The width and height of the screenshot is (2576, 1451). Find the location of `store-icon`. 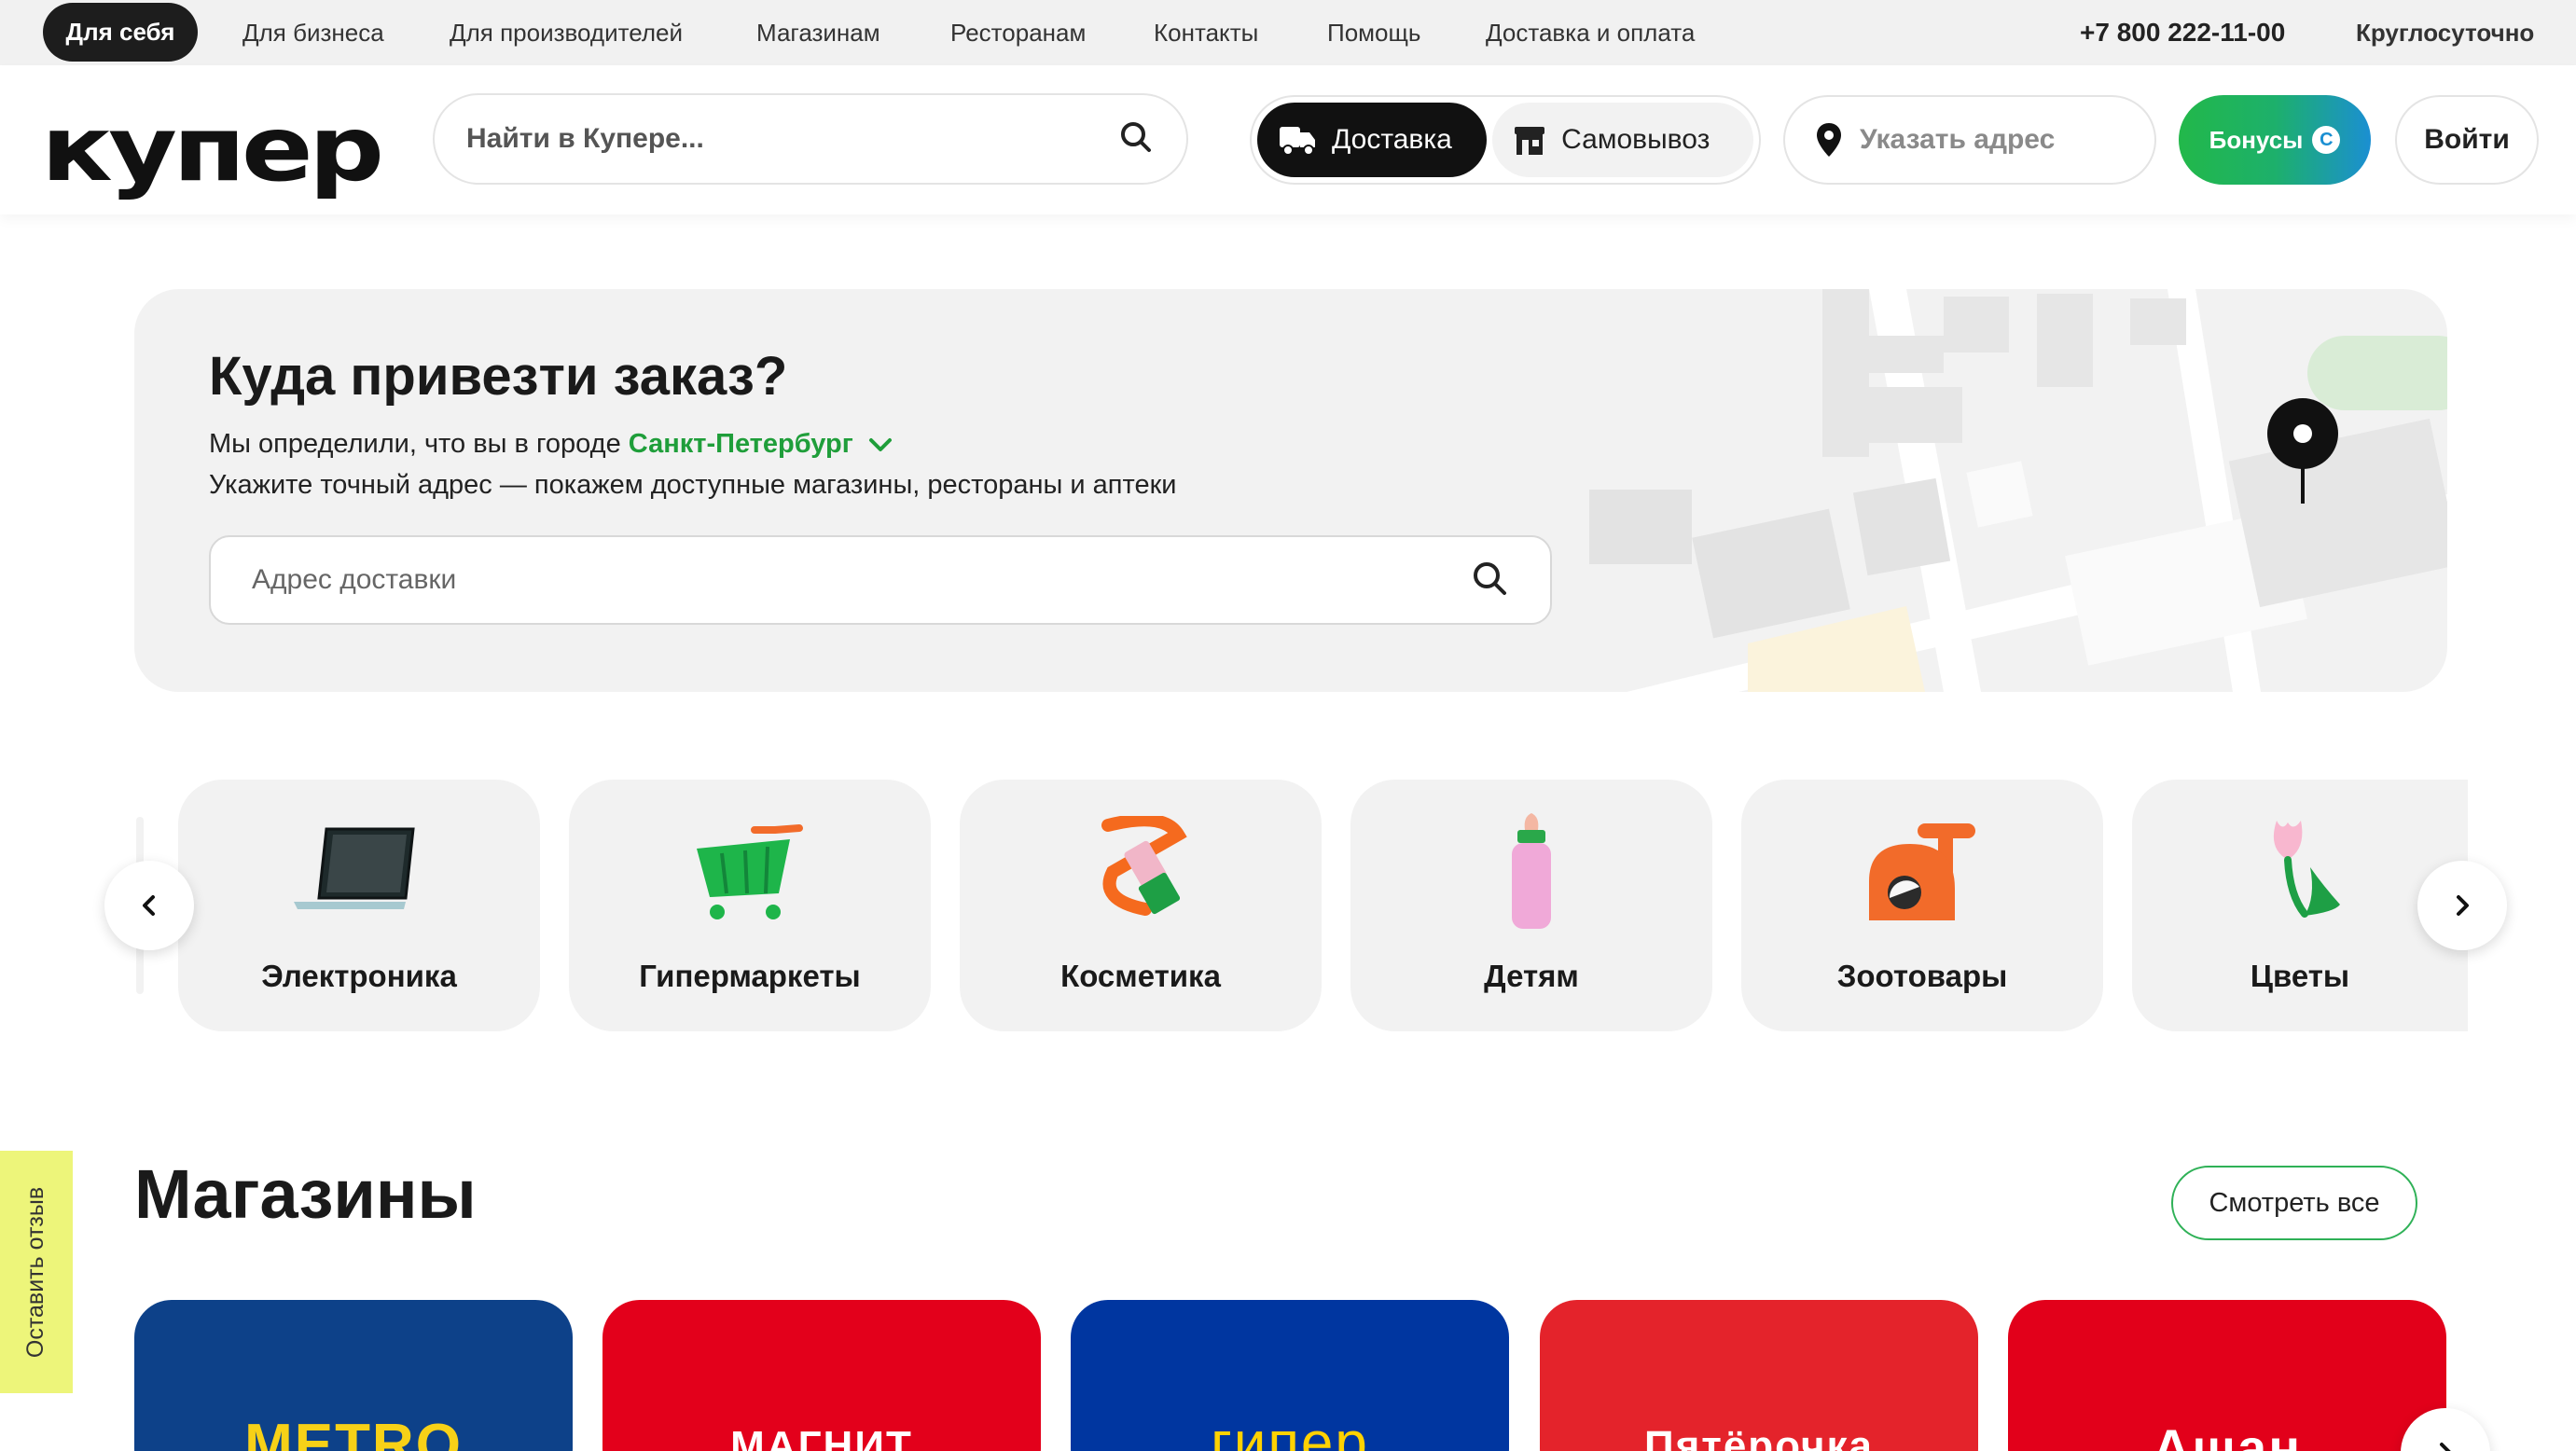

store-icon is located at coordinates (1530, 141).